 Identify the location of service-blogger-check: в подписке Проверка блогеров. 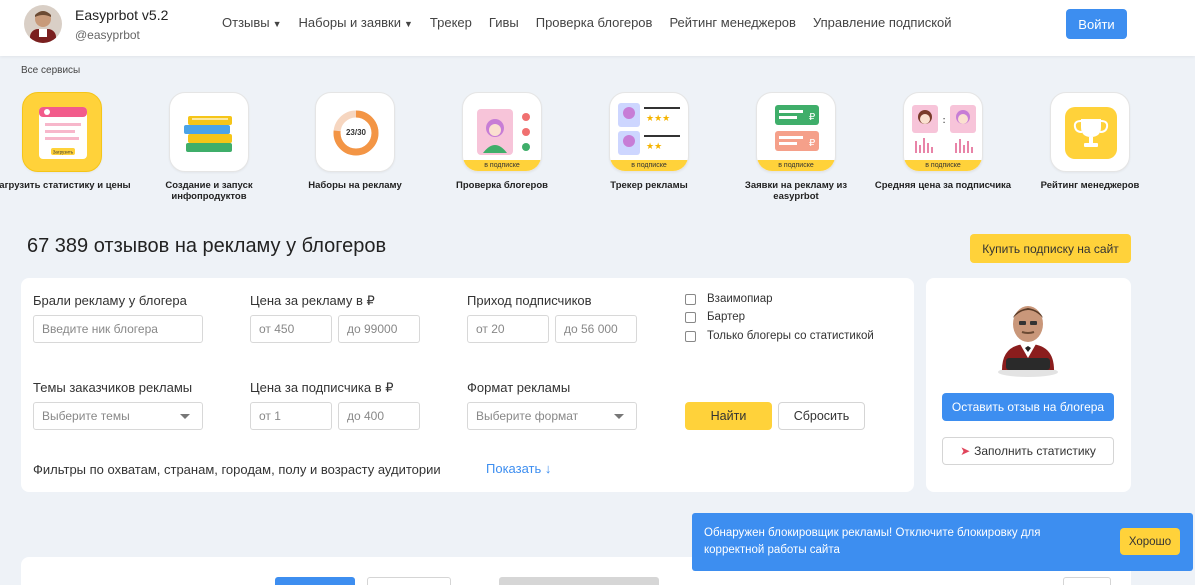
(502, 141).